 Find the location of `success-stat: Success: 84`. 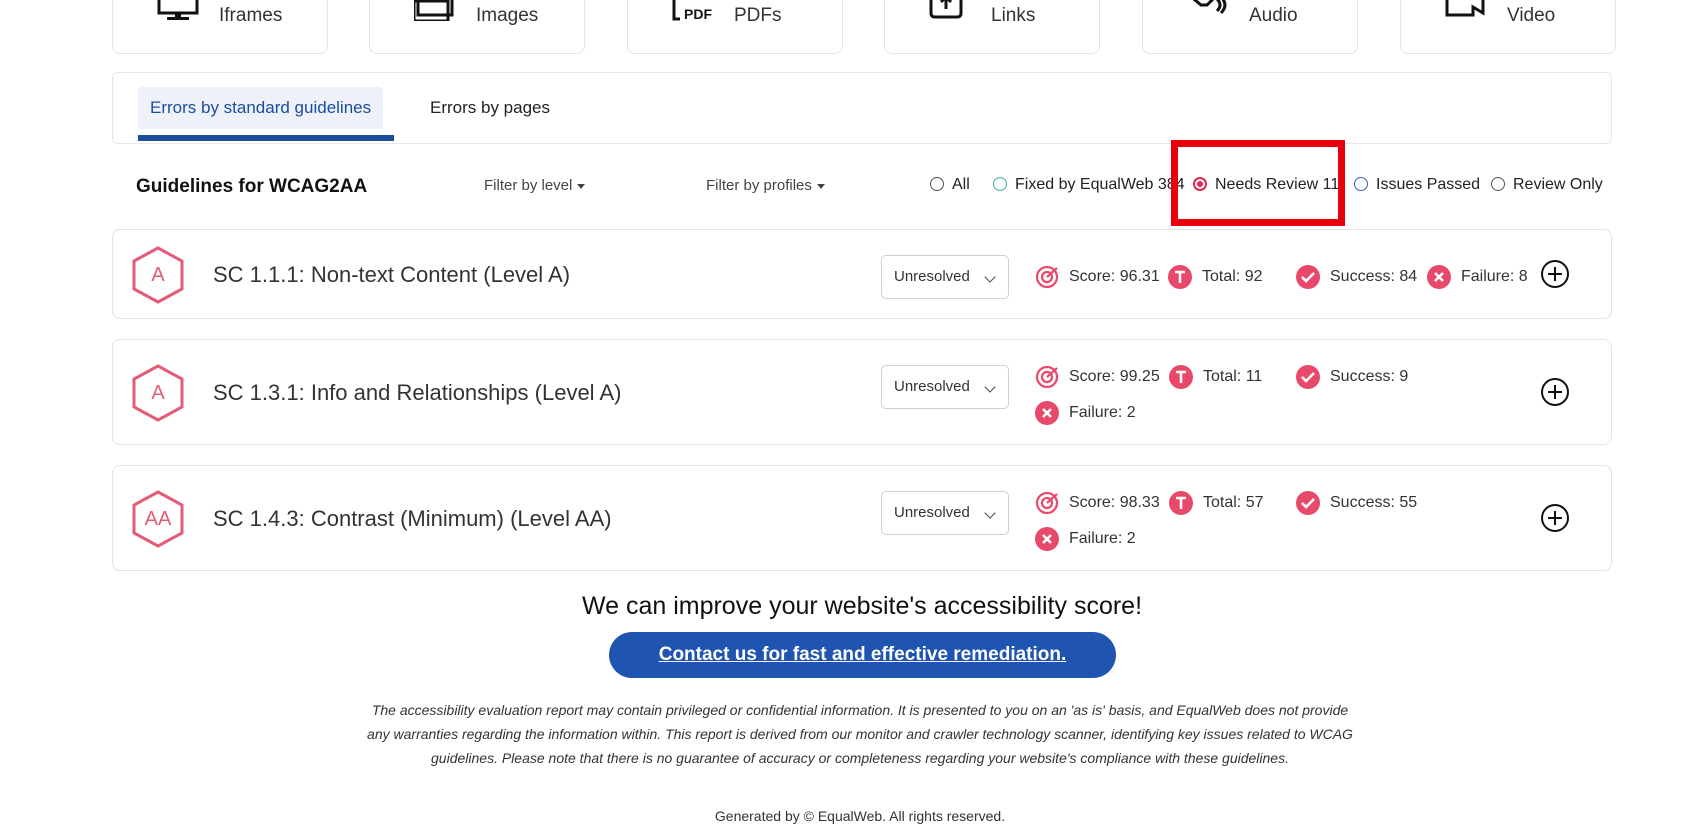

success-stat: Success: 84 is located at coordinates (1356, 277).